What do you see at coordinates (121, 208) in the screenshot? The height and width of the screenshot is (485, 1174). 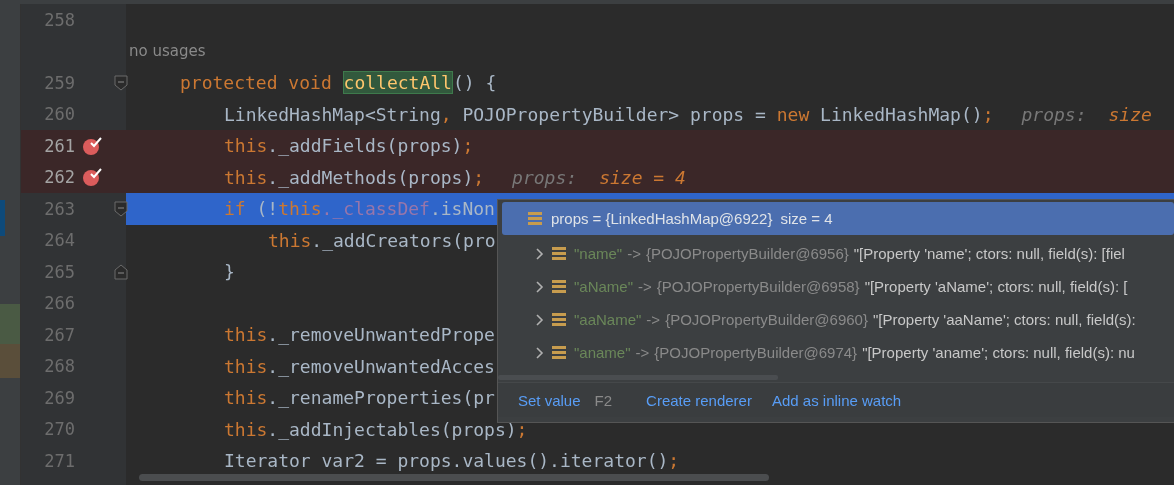 I see `fold-icon` at bounding box center [121, 208].